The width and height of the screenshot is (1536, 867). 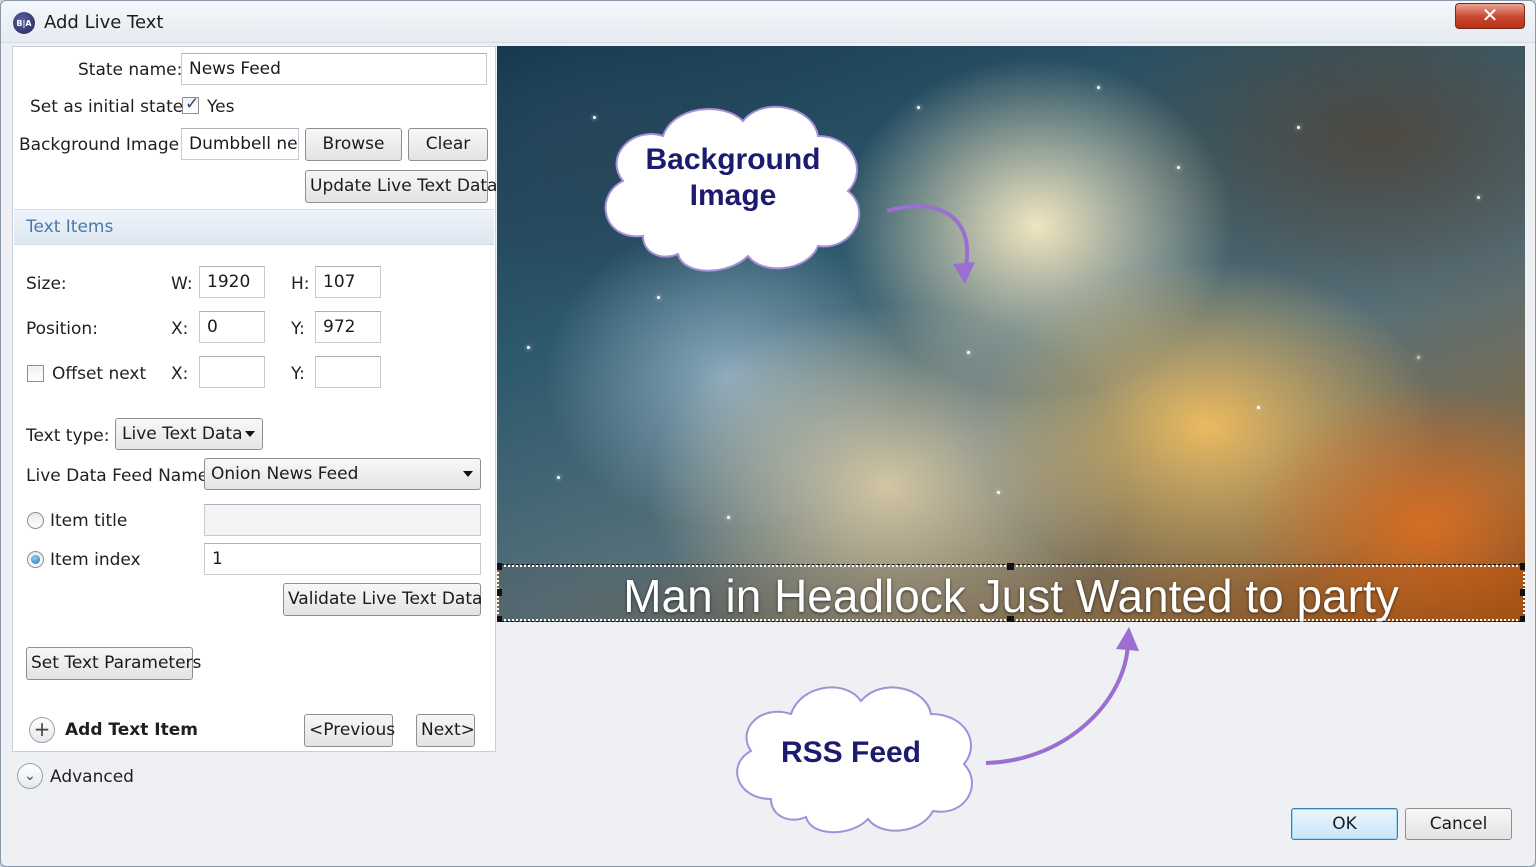 What do you see at coordinates (62, 329) in the screenshot?
I see `position-label: Position:` at bounding box center [62, 329].